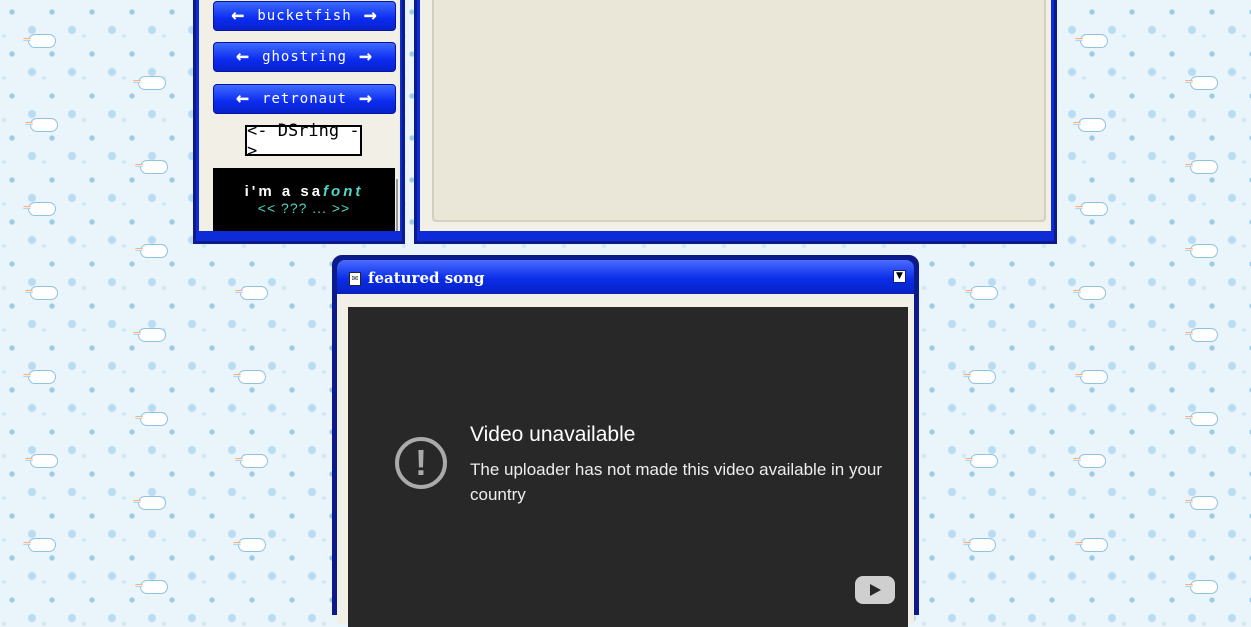 This screenshot has height=627, width=1251. I want to click on safont-prefix: i'm a sa, so click(284, 191).